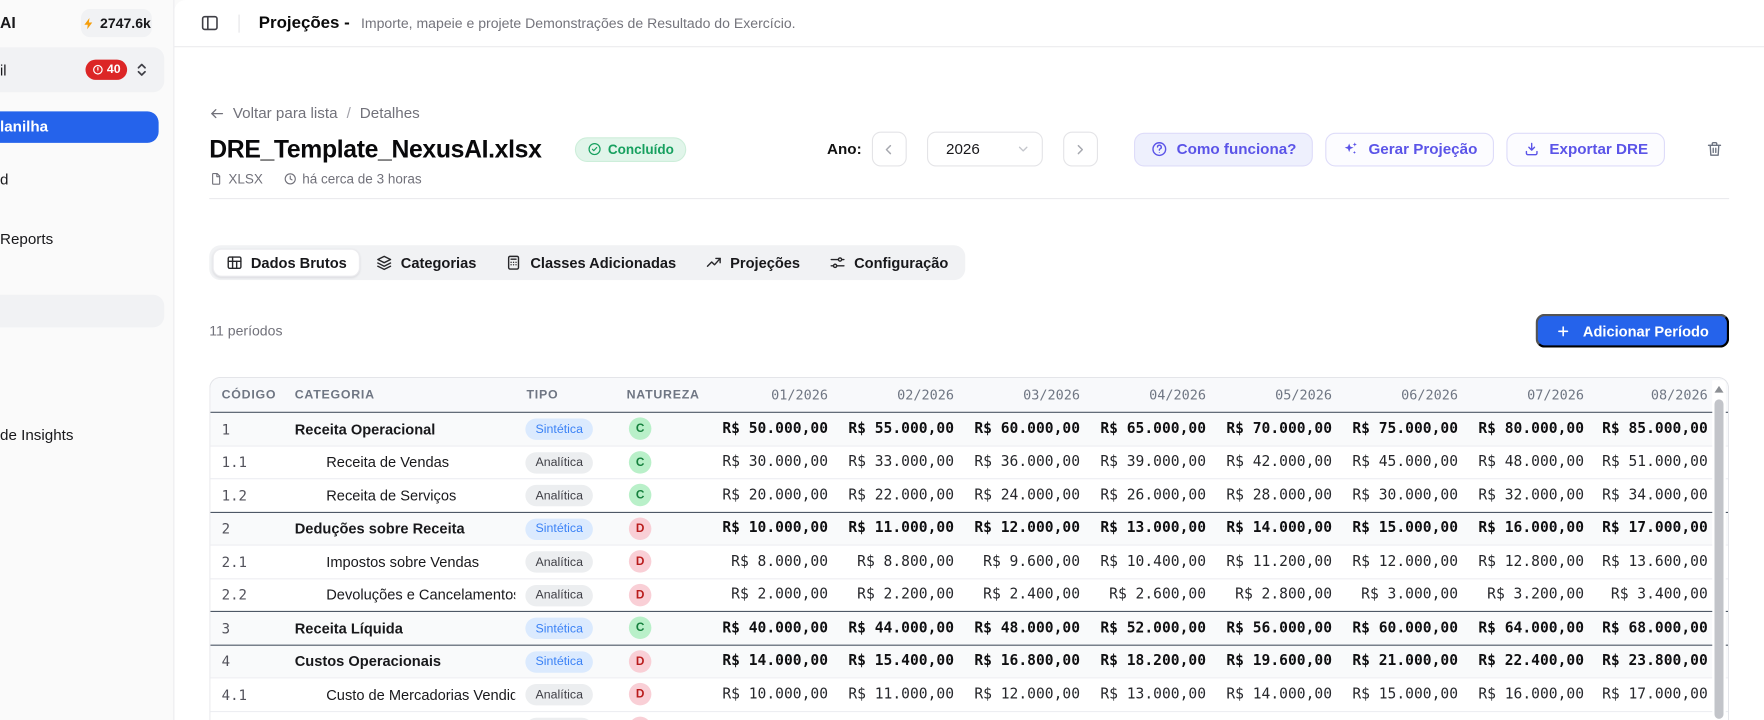 The height and width of the screenshot is (720, 1764). What do you see at coordinates (82, 311) in the screenshot?
I see `sidebar-item-highlighted` at bounding box center [82, 311].